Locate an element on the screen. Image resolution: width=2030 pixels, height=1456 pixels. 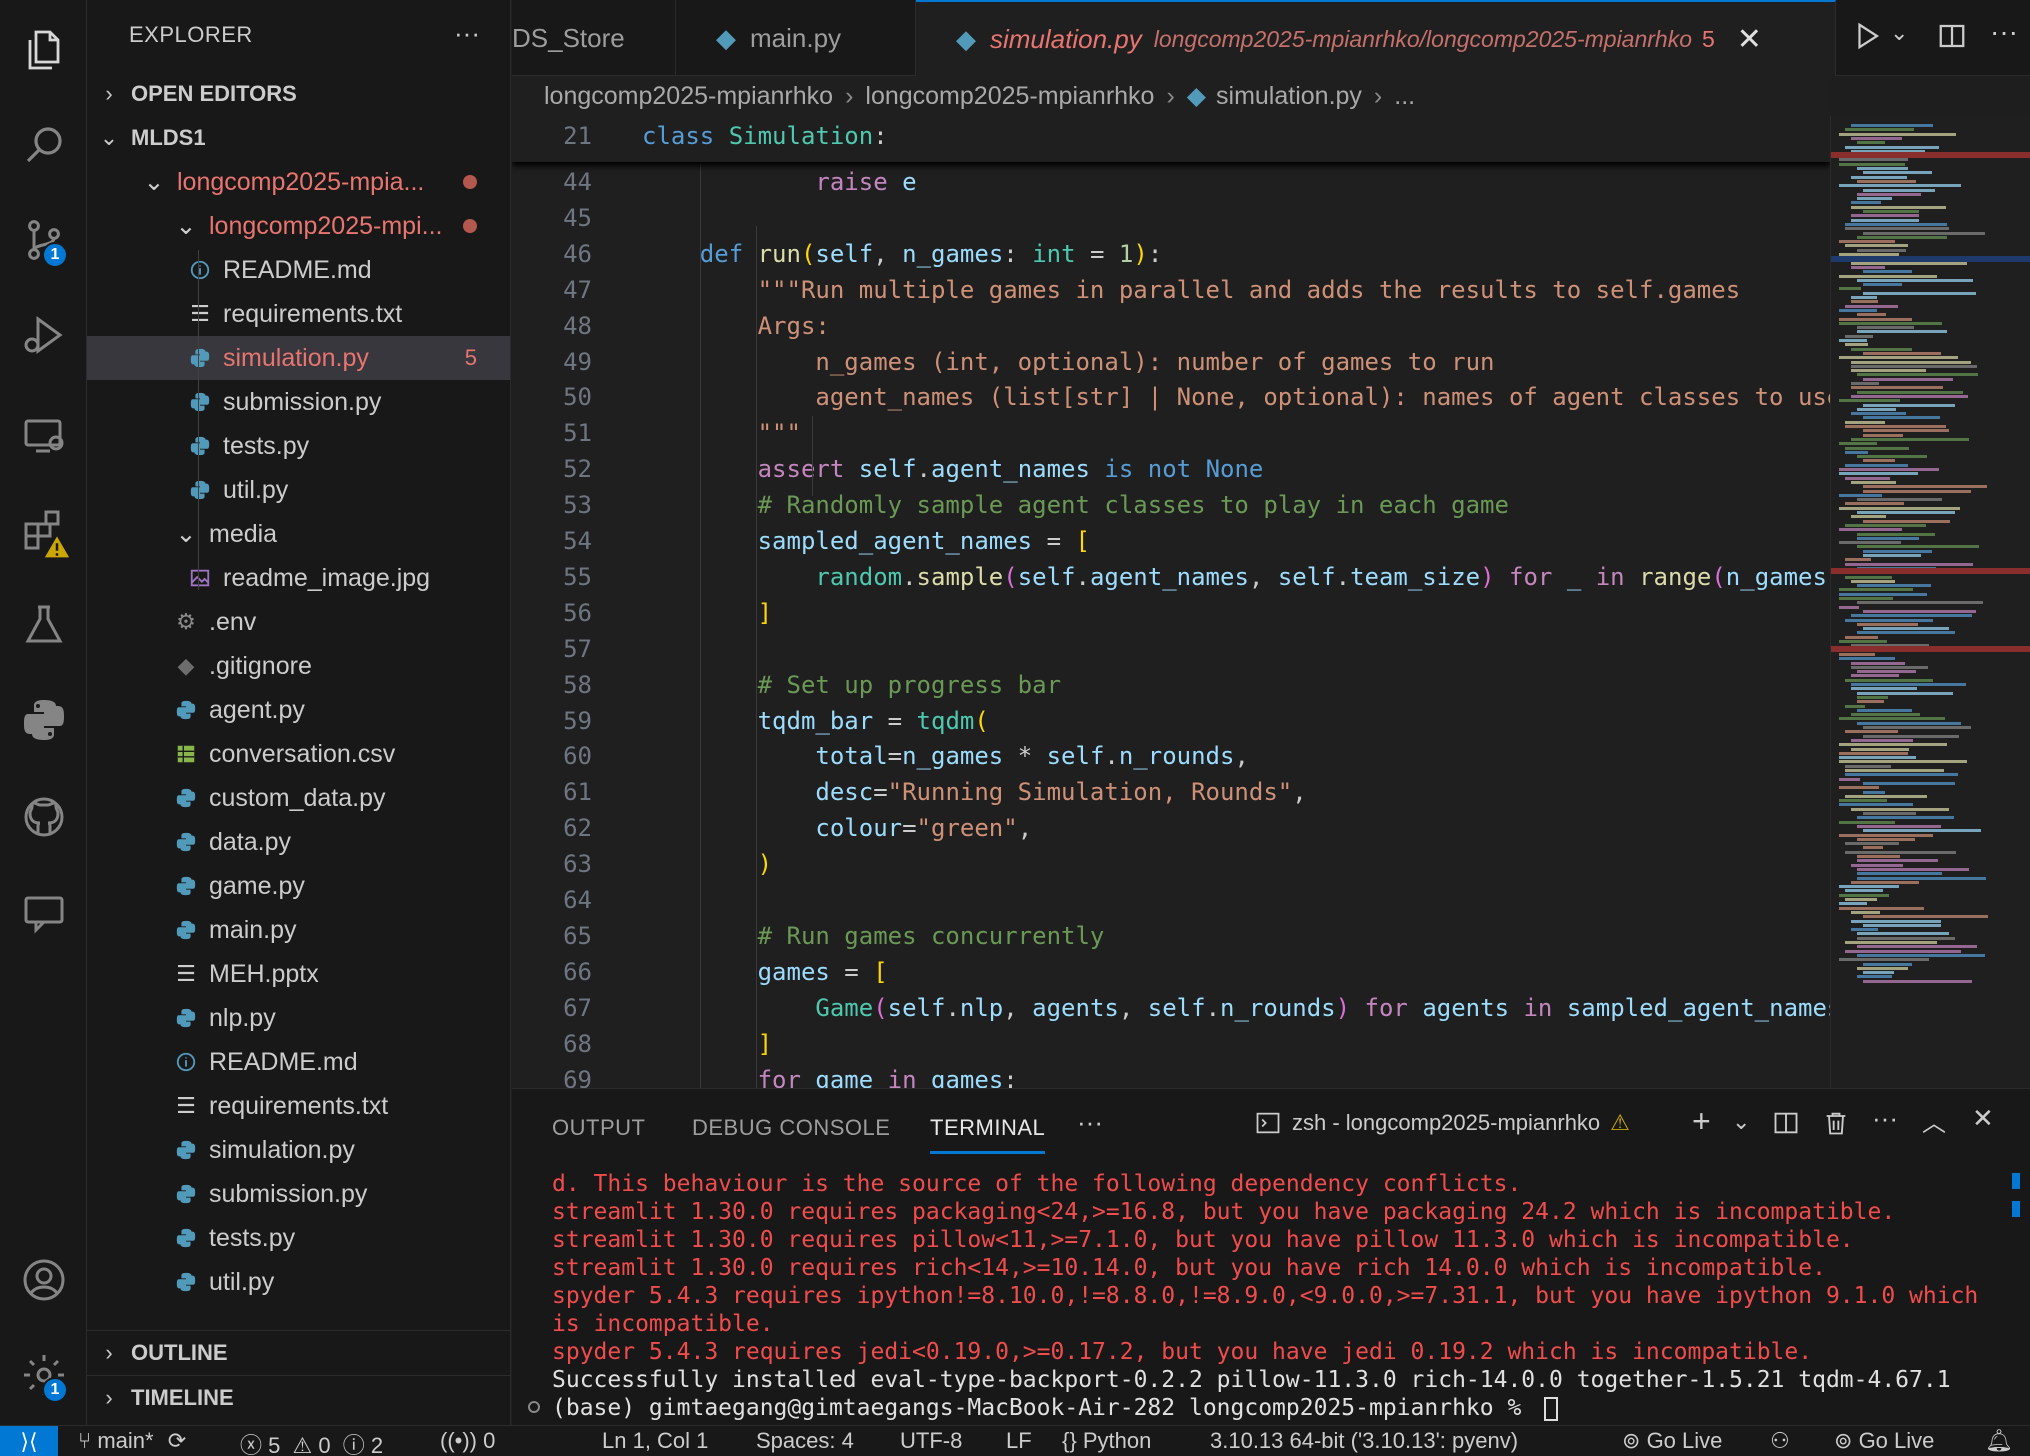
close-icon: ✕ is located at coordinates (1749, 39).